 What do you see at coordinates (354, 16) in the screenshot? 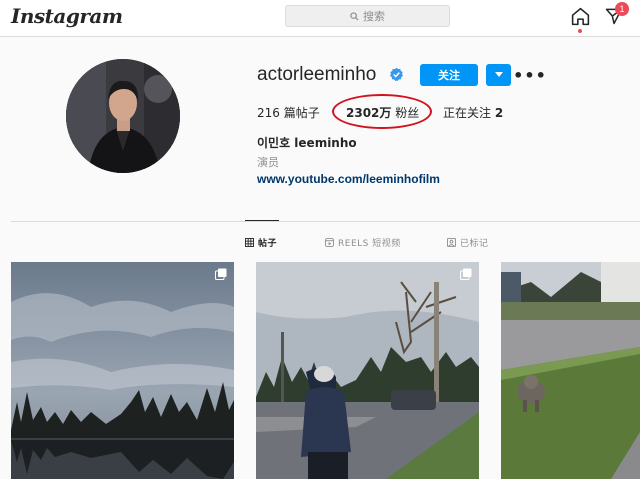
I see `search-icon` at bounding box center [354, 16].